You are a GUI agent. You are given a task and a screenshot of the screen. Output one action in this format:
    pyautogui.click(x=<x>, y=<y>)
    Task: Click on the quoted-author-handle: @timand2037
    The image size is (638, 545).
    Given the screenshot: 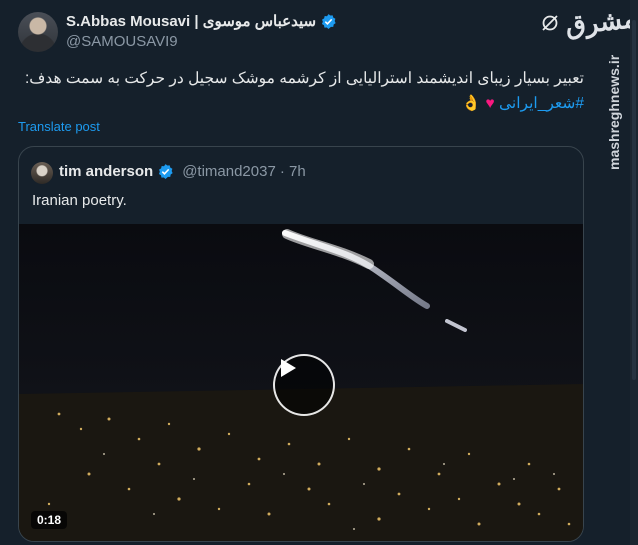 What is the action you would take?
    pyautogui.click(x=229, y=171)
    